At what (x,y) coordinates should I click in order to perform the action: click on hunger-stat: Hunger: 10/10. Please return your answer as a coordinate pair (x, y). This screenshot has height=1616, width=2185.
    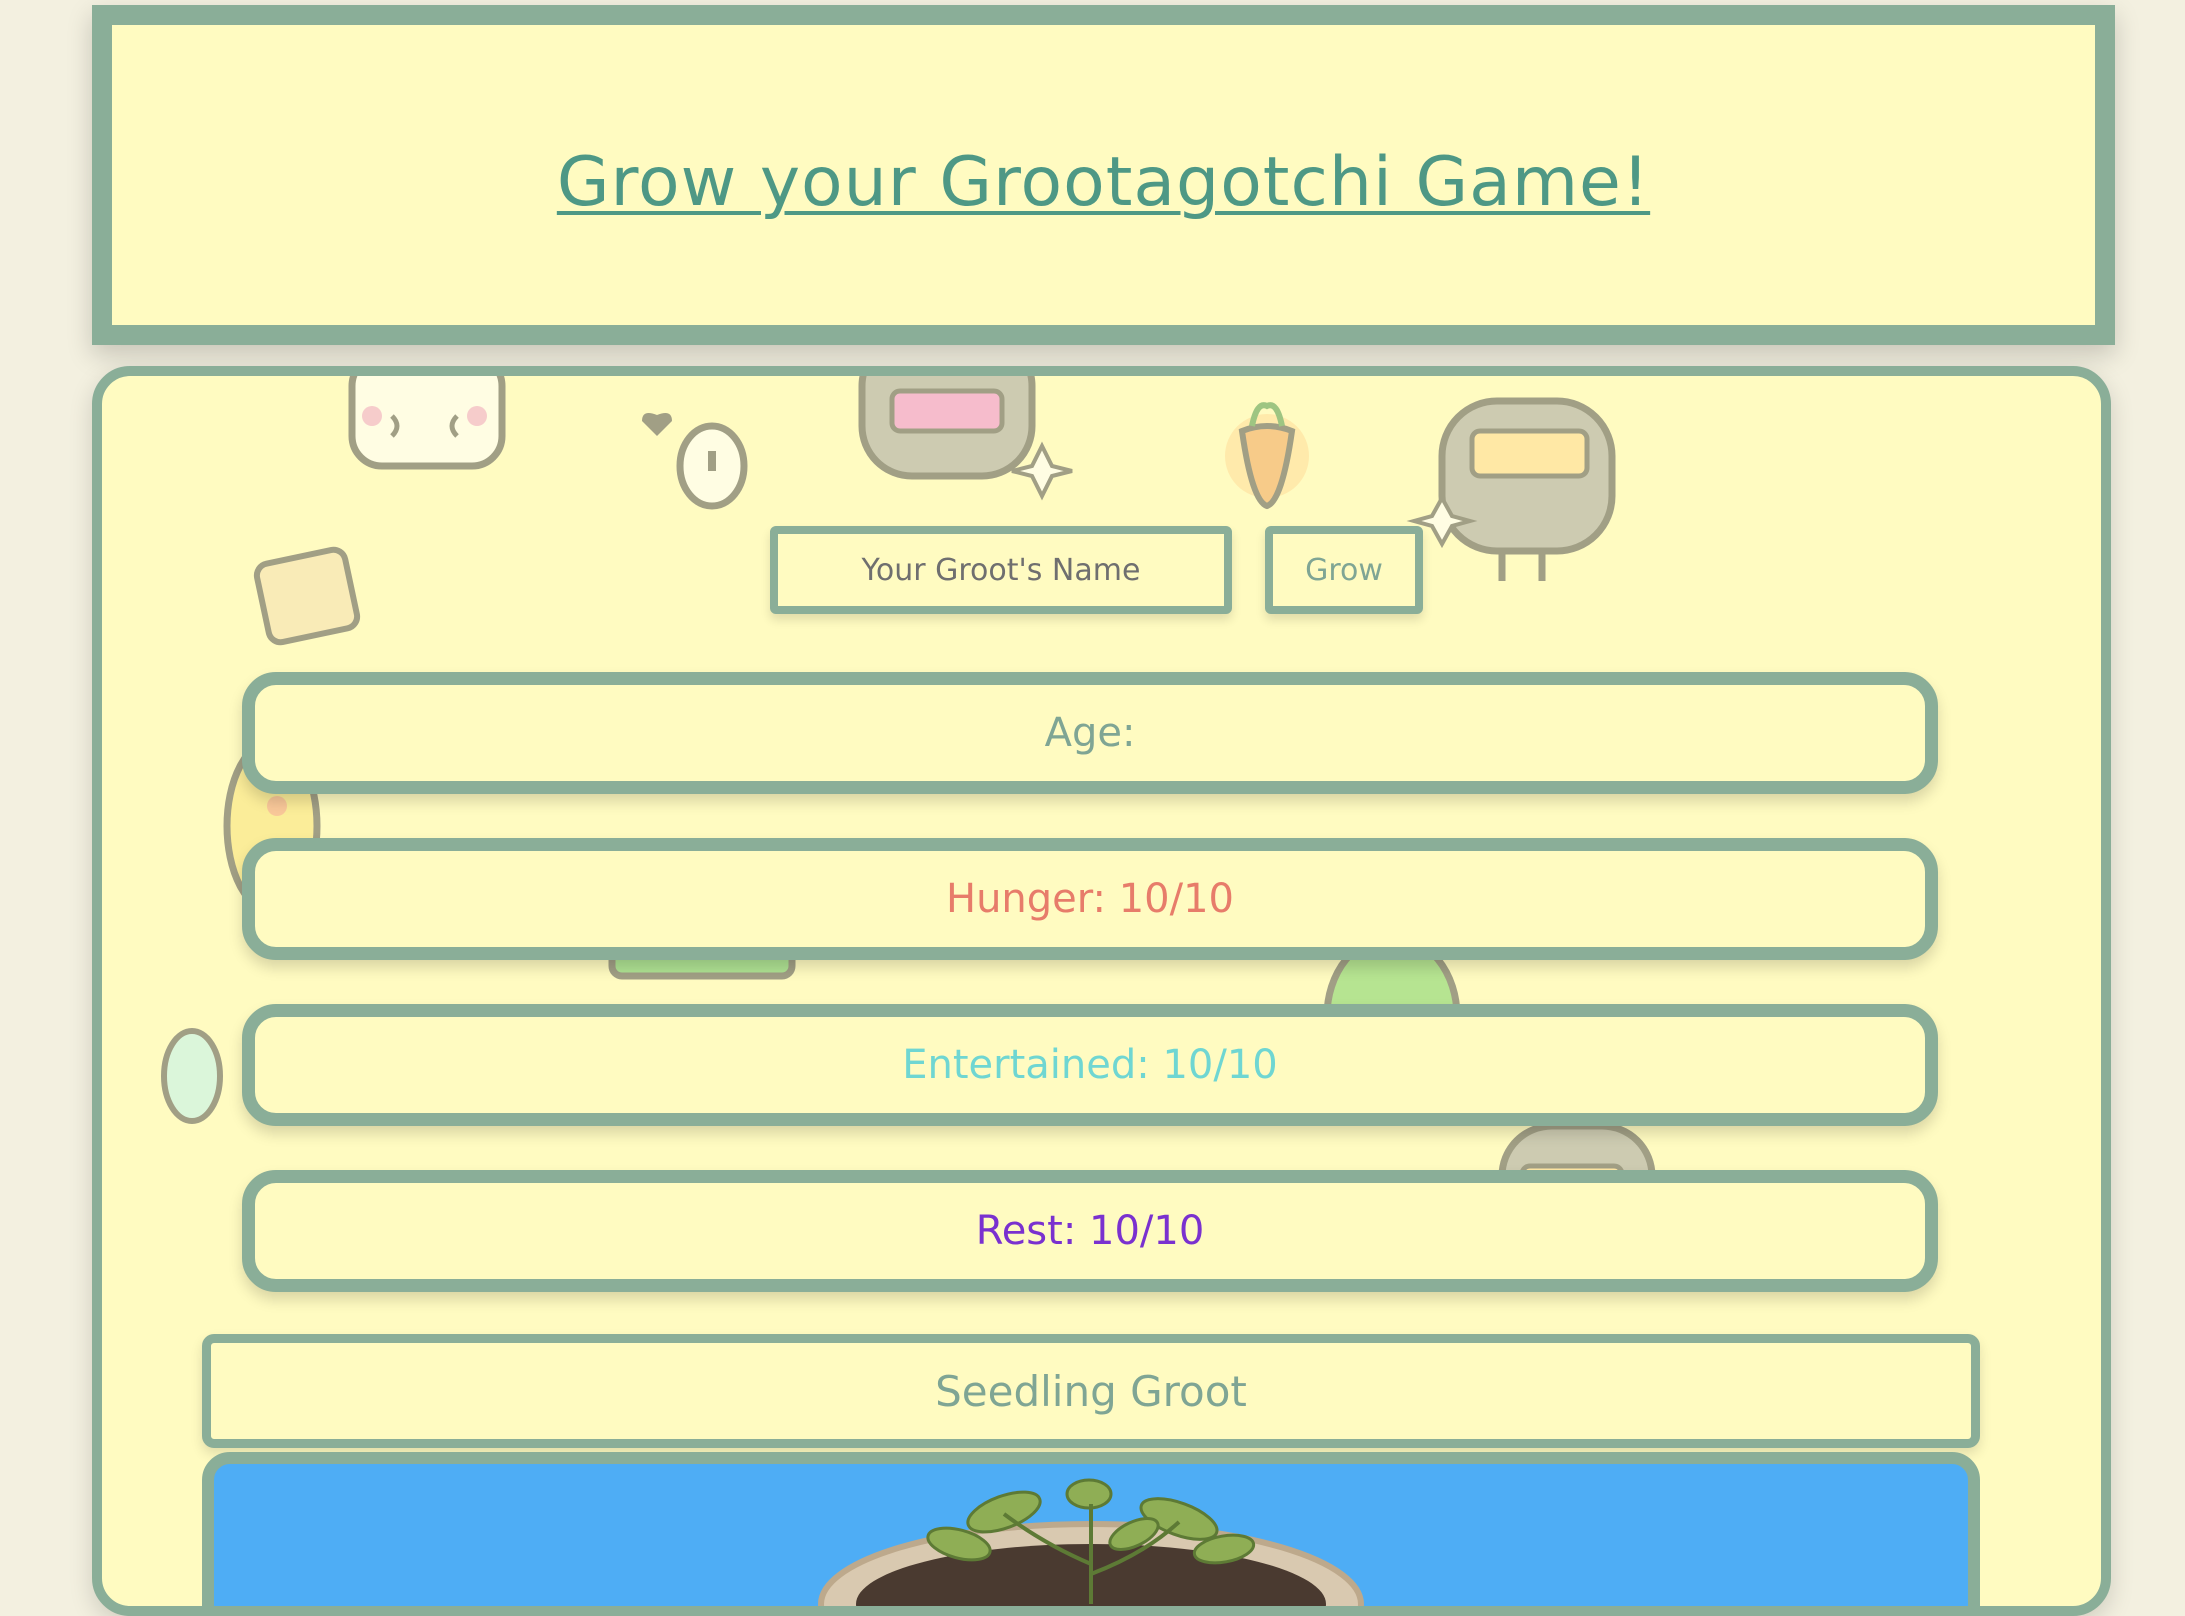
    Looking at the image, I should click on (1090, 899).